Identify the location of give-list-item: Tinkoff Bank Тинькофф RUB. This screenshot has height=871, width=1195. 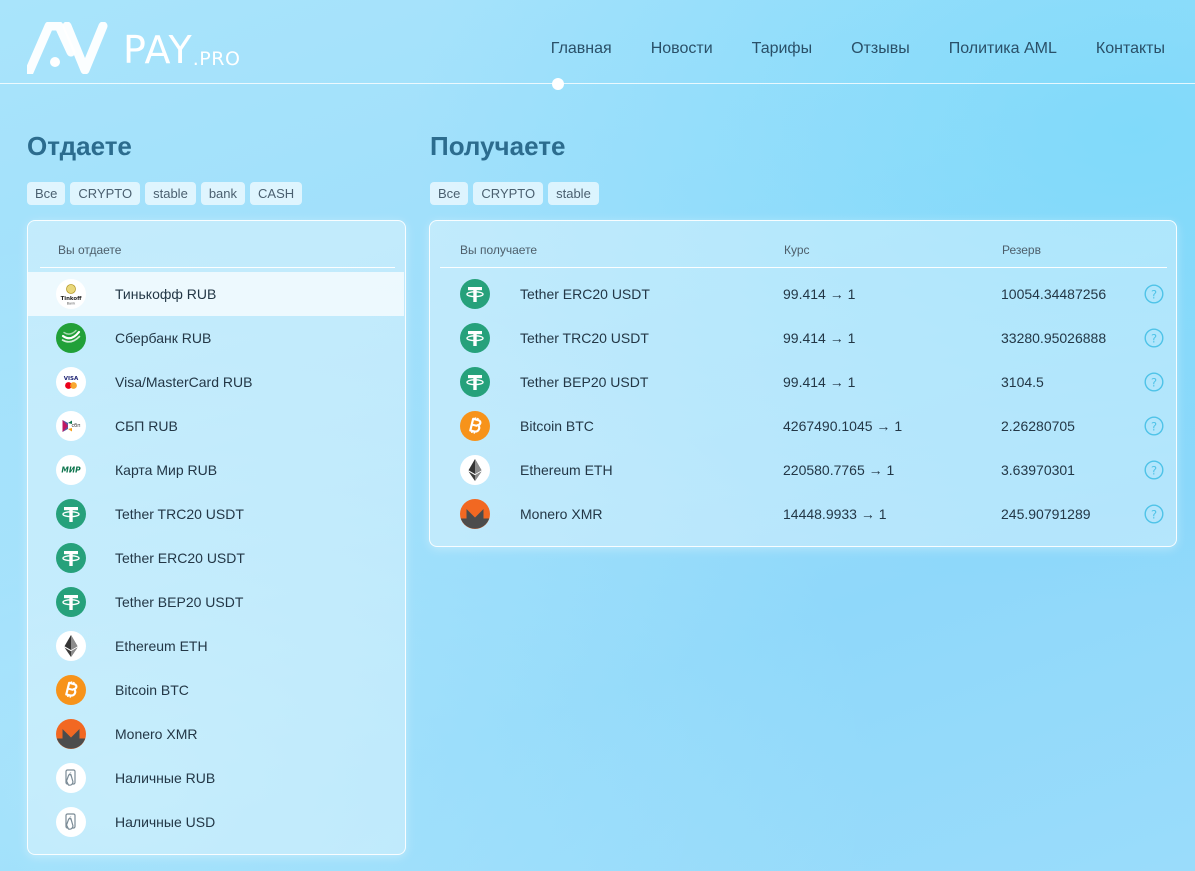
(216, 294).